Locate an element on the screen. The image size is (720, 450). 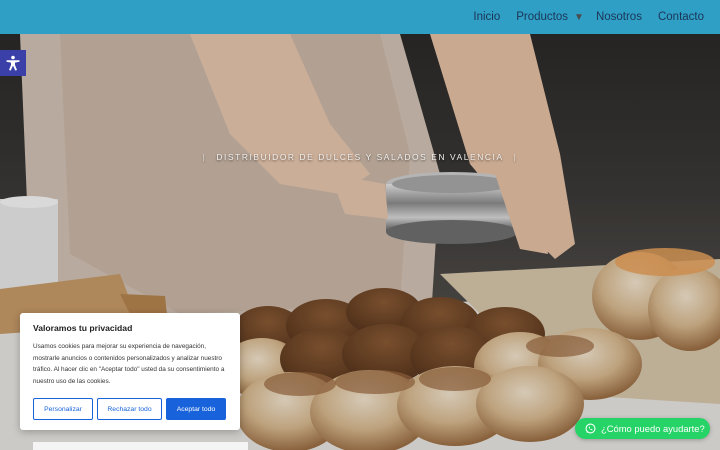
nav-productos-label: Productos is located at coordinates (542, 17).